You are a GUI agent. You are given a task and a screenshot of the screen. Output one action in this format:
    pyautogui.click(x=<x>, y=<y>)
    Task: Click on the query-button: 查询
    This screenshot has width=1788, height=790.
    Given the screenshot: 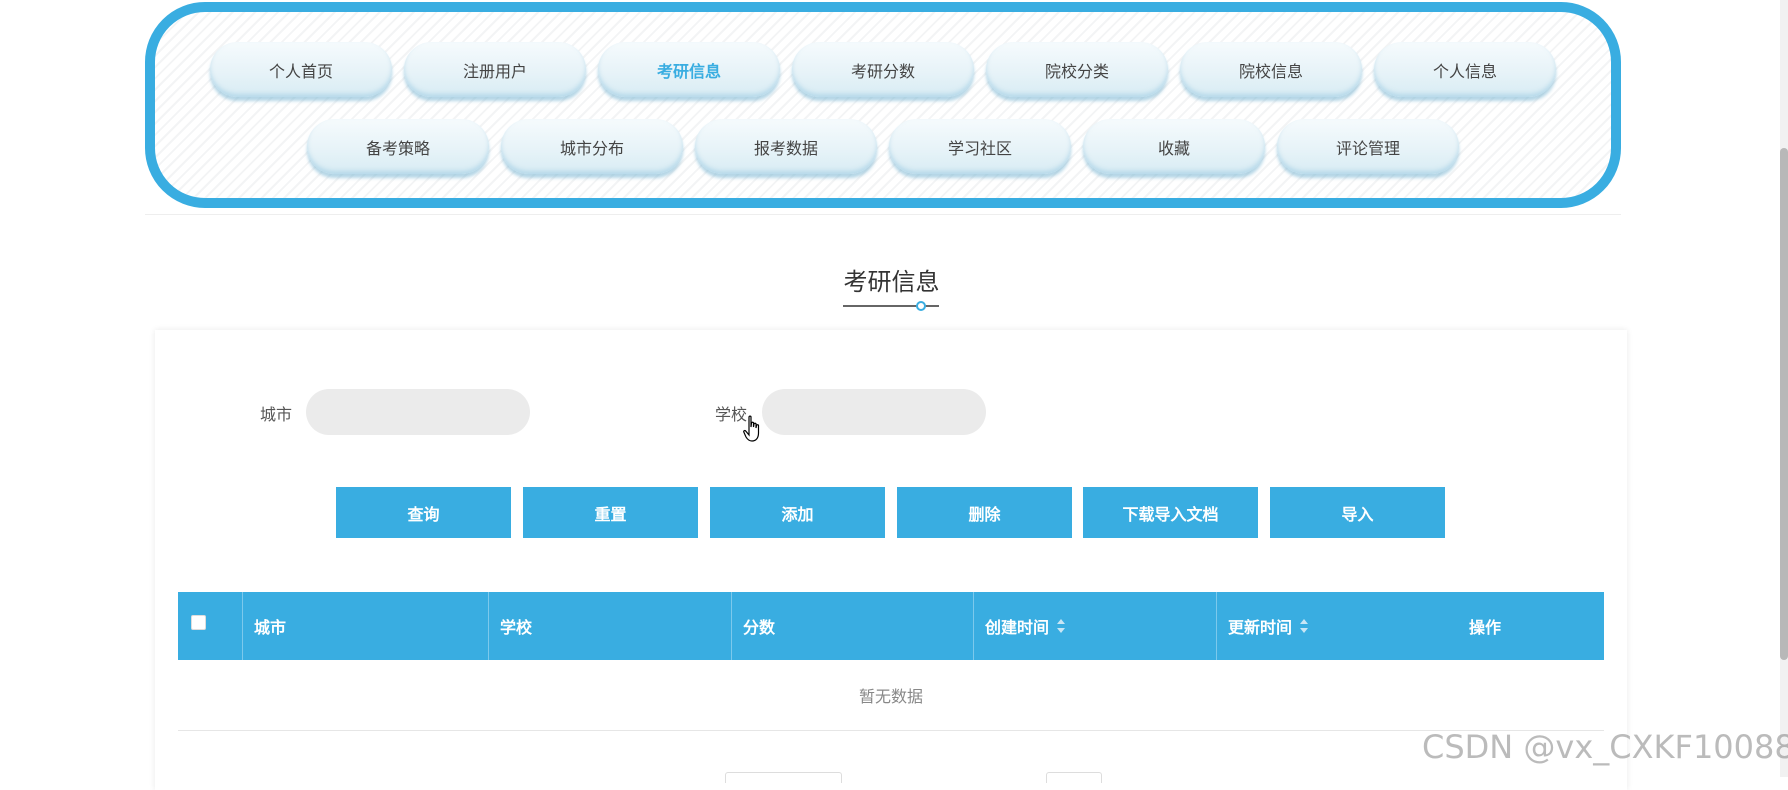 What is the action you would take?
    pyautogui.click(x=423, y=512)
    